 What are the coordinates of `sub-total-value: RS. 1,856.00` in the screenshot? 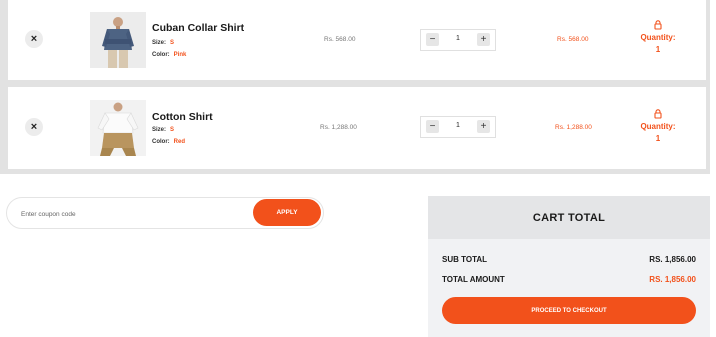 It's located at (672, 259).